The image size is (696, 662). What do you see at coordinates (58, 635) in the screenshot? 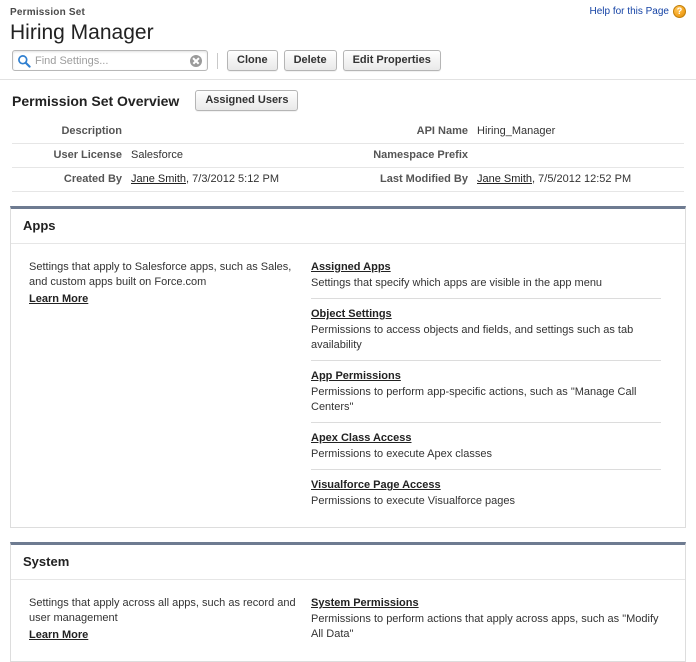
I see `system-learn-more-link: Learn More` at bounding box center [58, 635].